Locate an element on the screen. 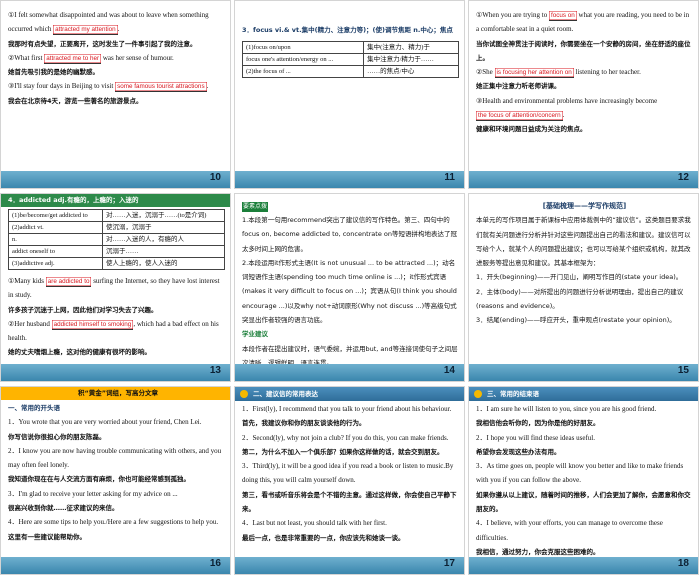  translation: 她首先吸引我的是她的幽默感。 is located at coordinates (53, 72).